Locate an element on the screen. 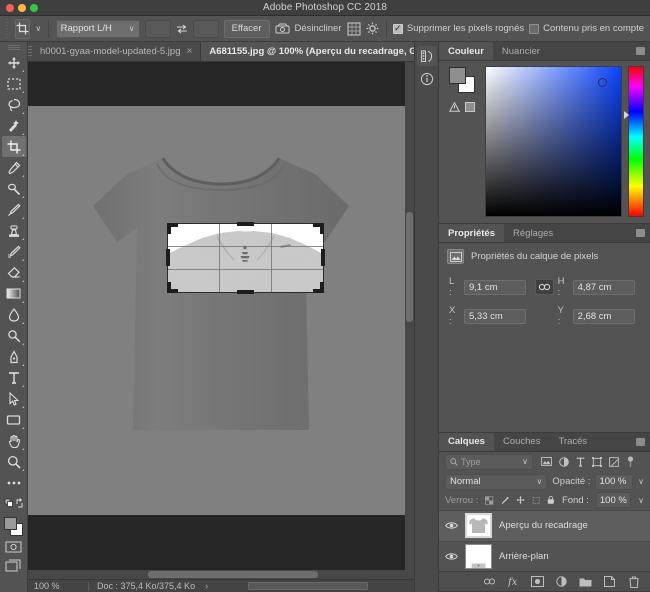 This screenshot has width=650, height=592. blend-mode-select: Normal ∨ is located at coordinates (496, 481).